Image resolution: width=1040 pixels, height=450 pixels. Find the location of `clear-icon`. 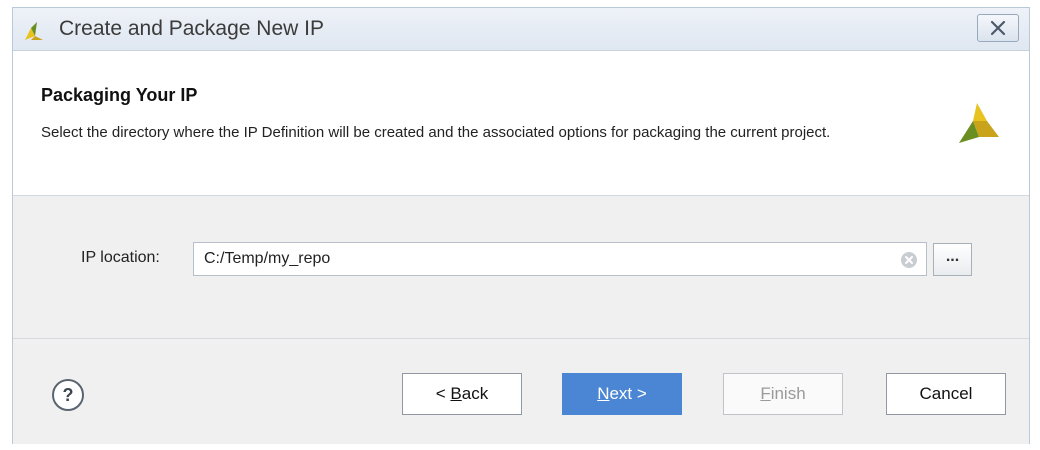

clear-icon is located at coordinates (909, 260).